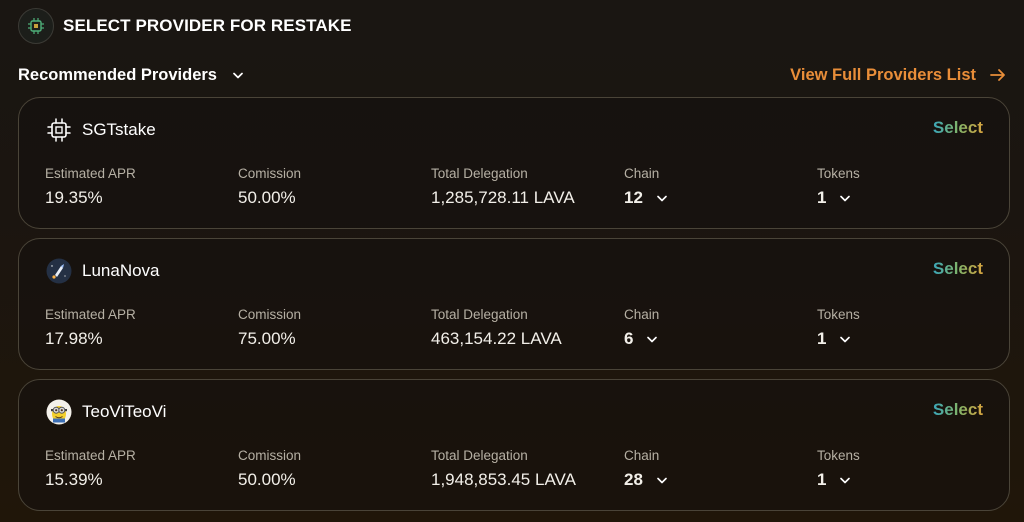 This screenshot has width=1024, height=522. What do you see at coordinates (121, 270) in the screenshot?
I see `provider-name: LunaNova` at bounding box center [121, 270].